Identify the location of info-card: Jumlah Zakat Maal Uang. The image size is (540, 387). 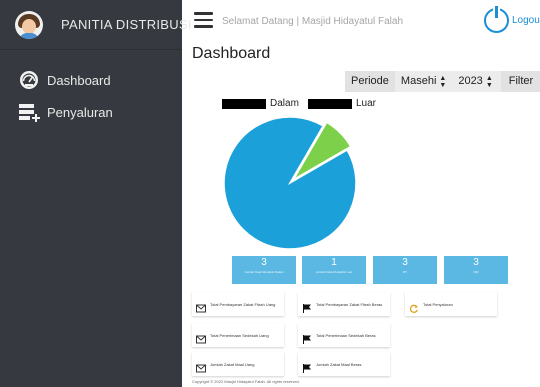
(238, 364).